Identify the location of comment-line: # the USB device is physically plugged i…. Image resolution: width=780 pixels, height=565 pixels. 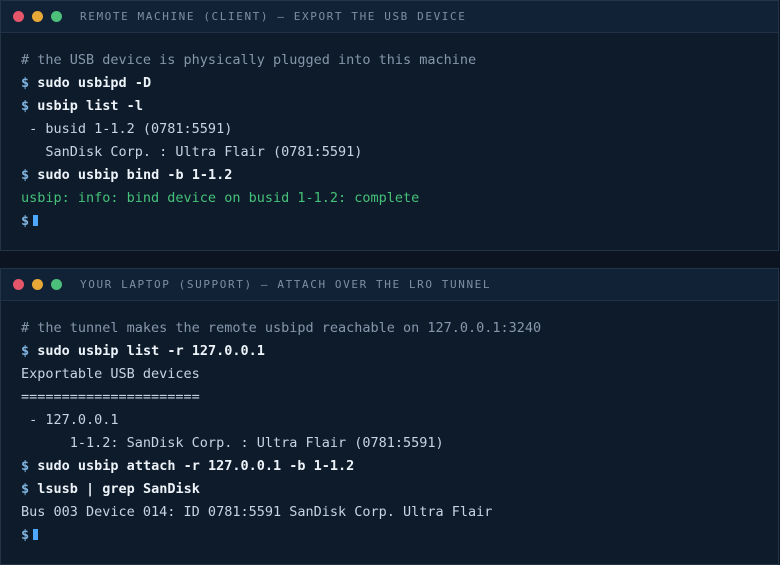
(249, 60).